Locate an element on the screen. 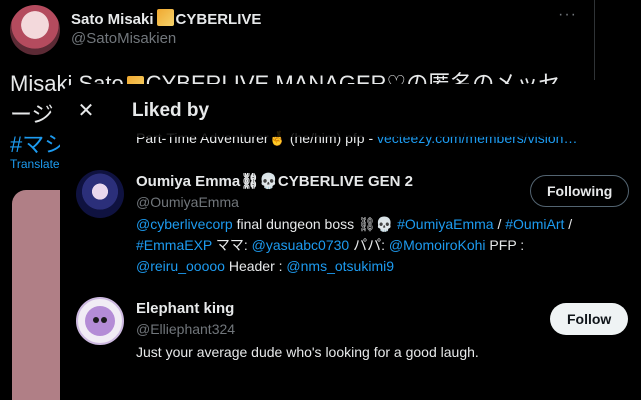 This screenshot has height=400, width=641. modal-title: Liked by is located at coordinates (171, 110).